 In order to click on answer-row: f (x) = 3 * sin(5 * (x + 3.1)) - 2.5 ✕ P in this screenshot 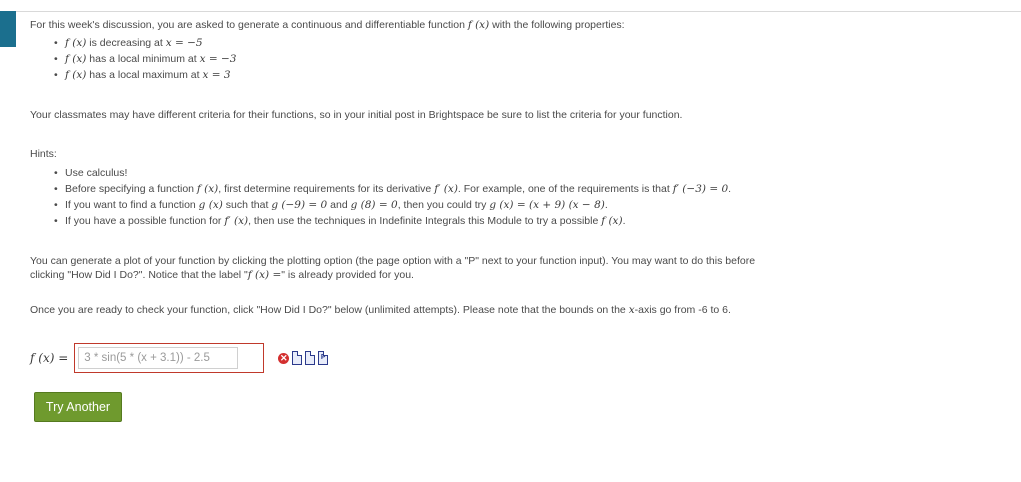, I will do `click(179, 358)`.